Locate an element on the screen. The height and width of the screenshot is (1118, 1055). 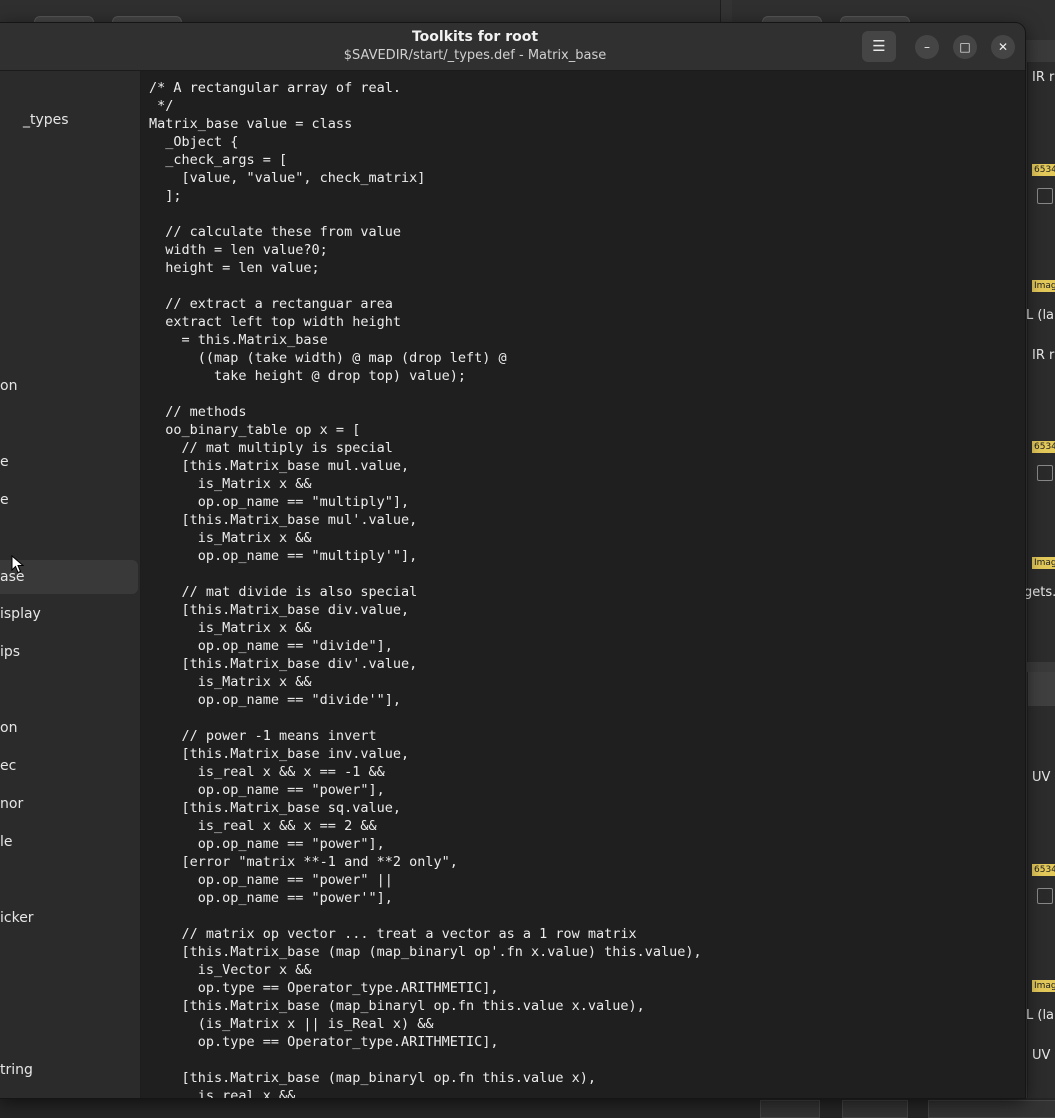
window-subtitle: $SAVEDIR/start/_types.def - Matrix_base is located at coordinates (475, 55).